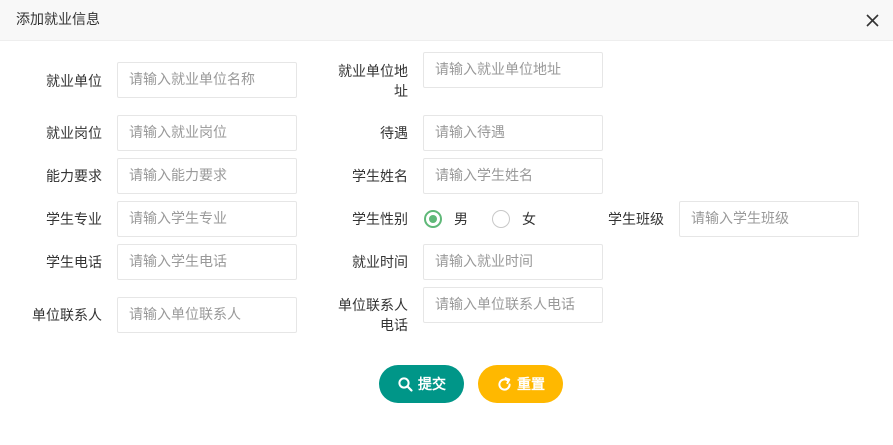 The width and height of the screenshot is (893, 445). I want to click on radio-unchecked-icon, so click(501, 219).